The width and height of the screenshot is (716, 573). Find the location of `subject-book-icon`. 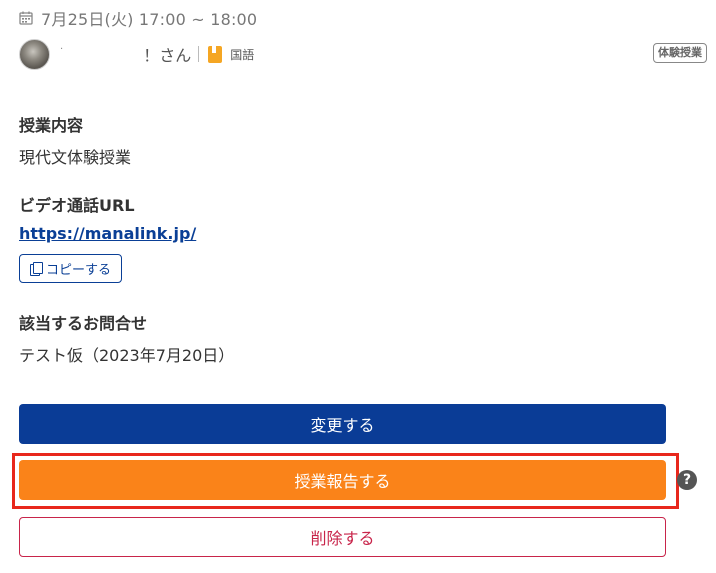

subject-book-icon is located at coordinates (215, 54).